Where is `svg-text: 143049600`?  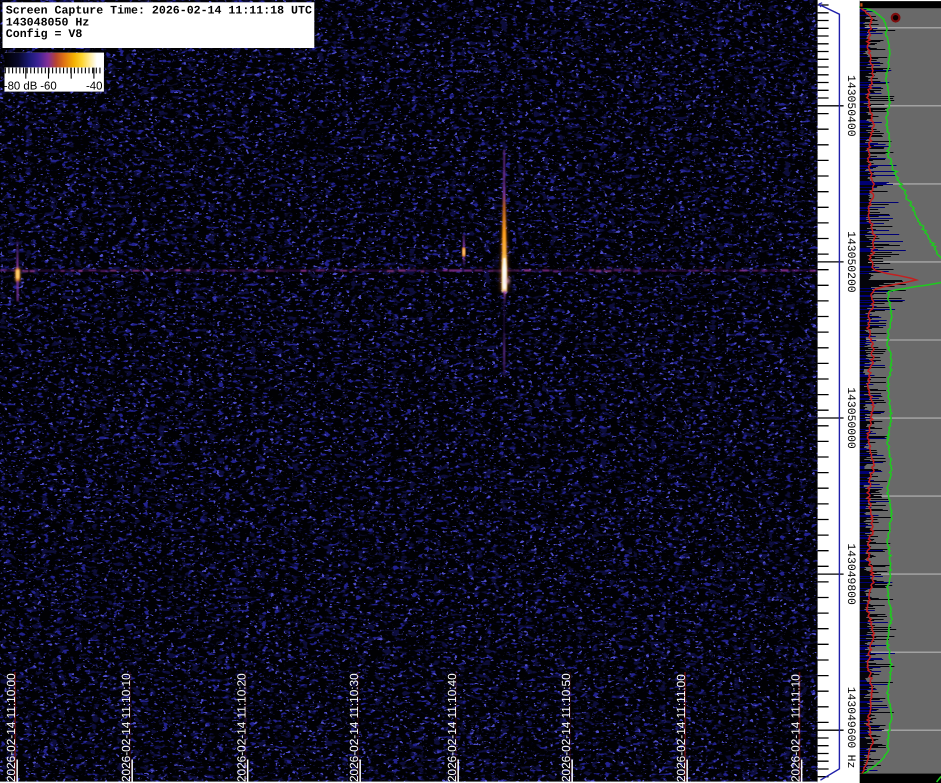 svg-text: 143049600 is located at coordinates (850, 718).